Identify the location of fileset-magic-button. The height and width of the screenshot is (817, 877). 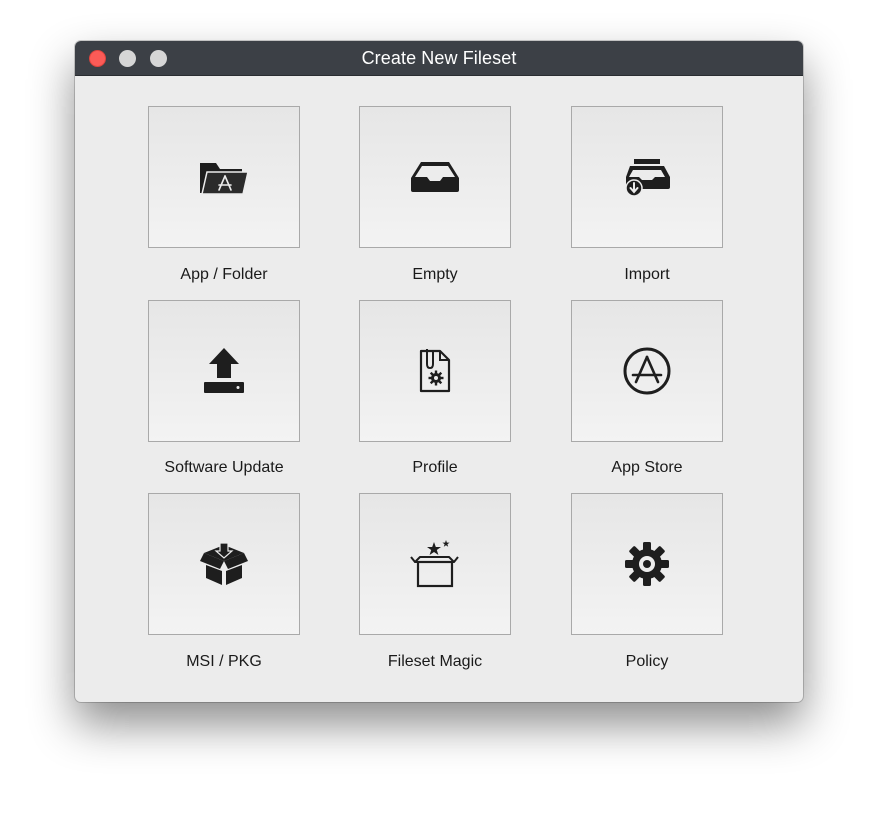
(435, 564).